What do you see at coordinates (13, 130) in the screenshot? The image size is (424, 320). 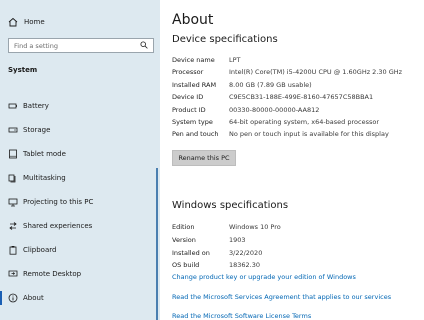 I see `storage-icon` at bounding box center [13, 130].